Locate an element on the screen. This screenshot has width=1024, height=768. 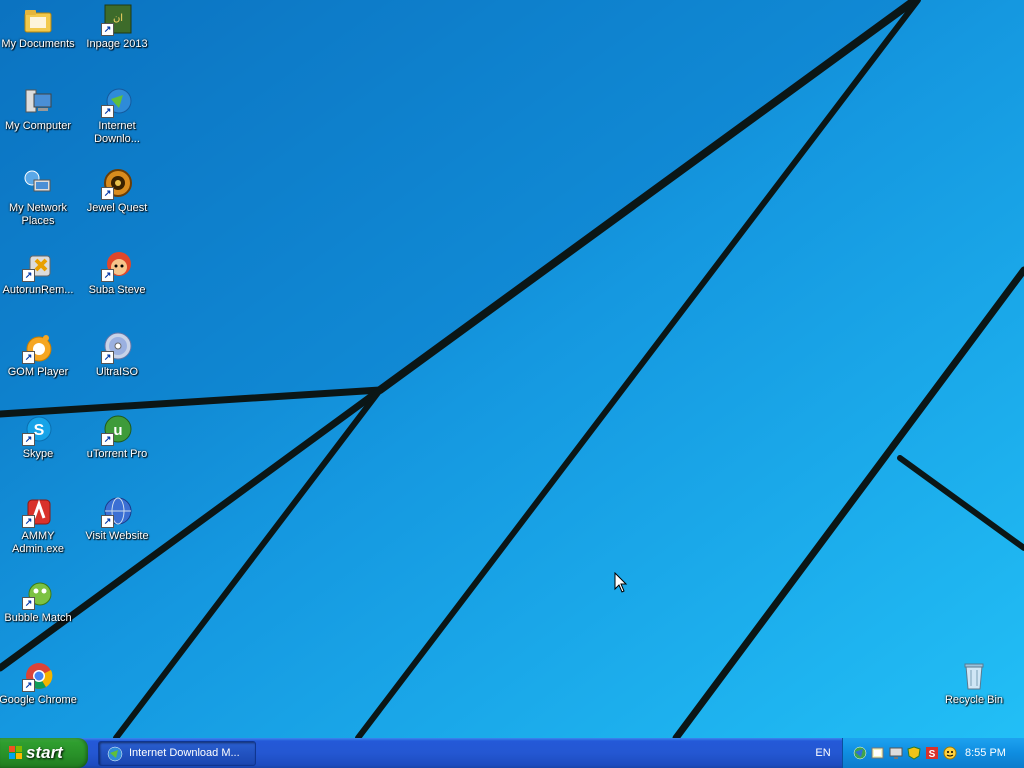
clock: 8:55 PM is located at coordinates (985, 753).